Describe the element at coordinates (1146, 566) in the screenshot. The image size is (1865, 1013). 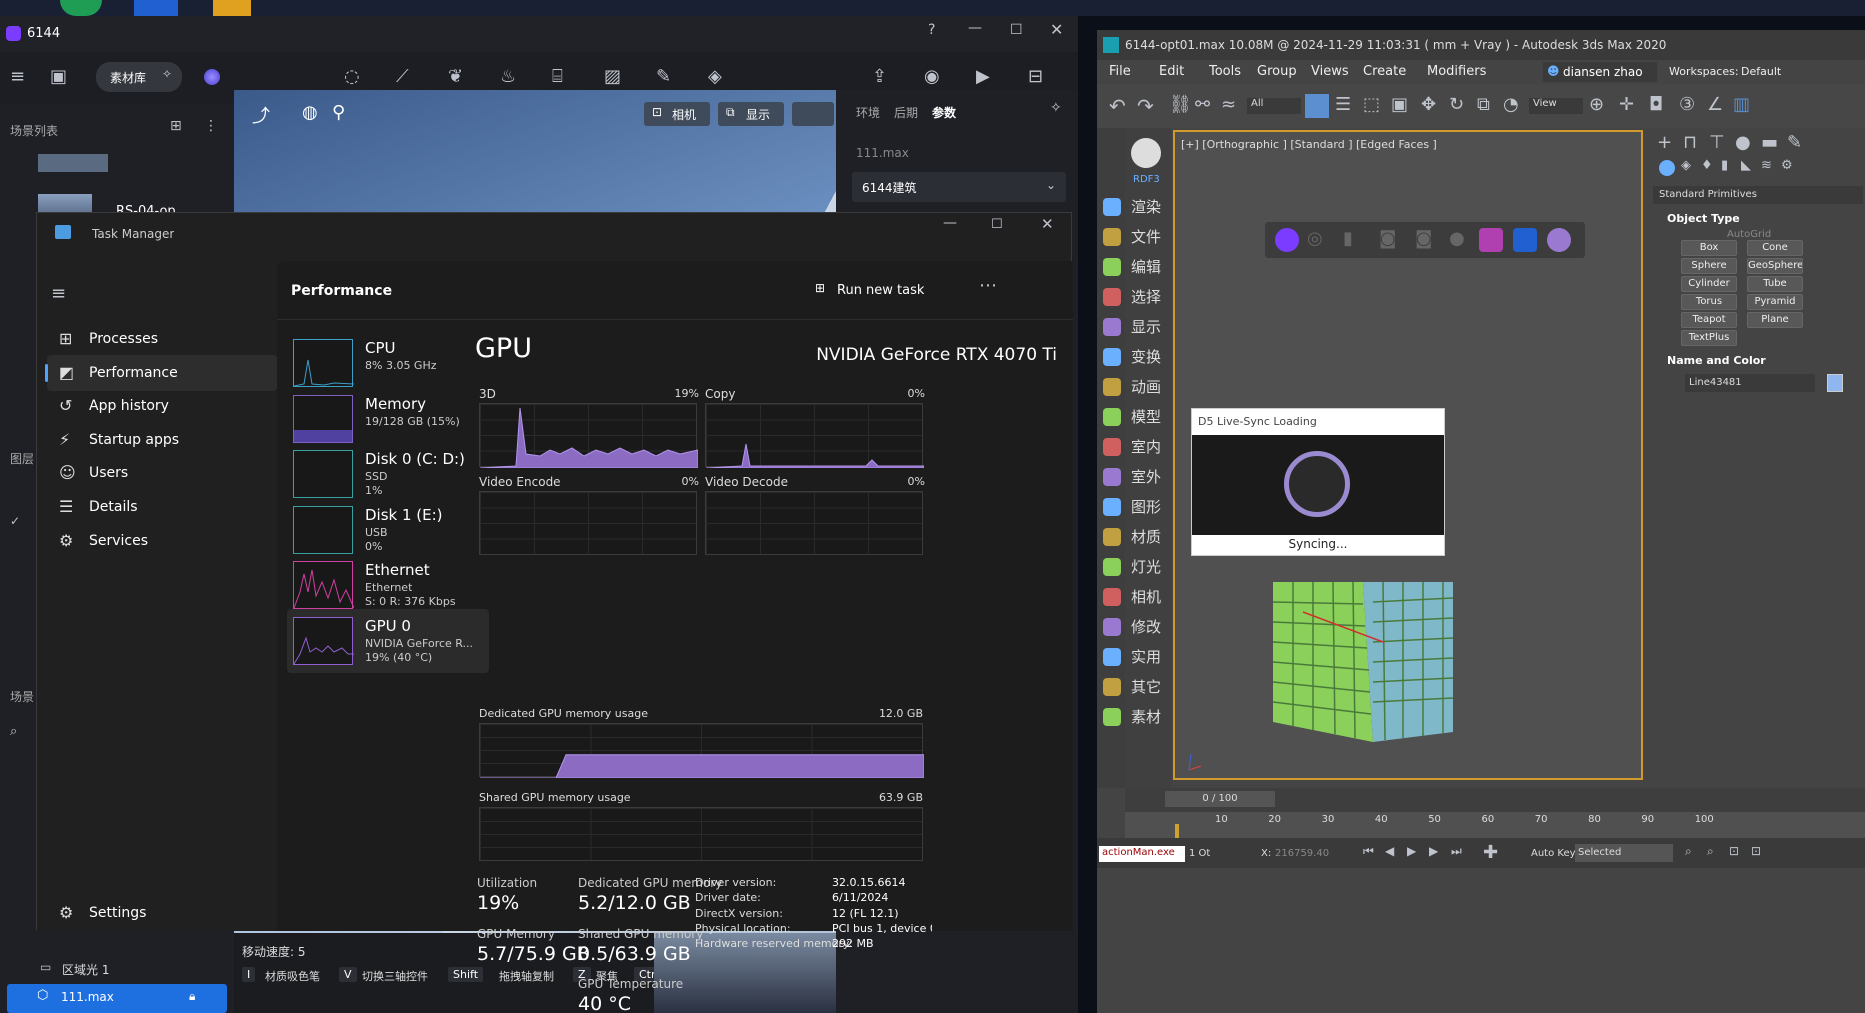
I see `cn-menu-item: 灯光` at that location.